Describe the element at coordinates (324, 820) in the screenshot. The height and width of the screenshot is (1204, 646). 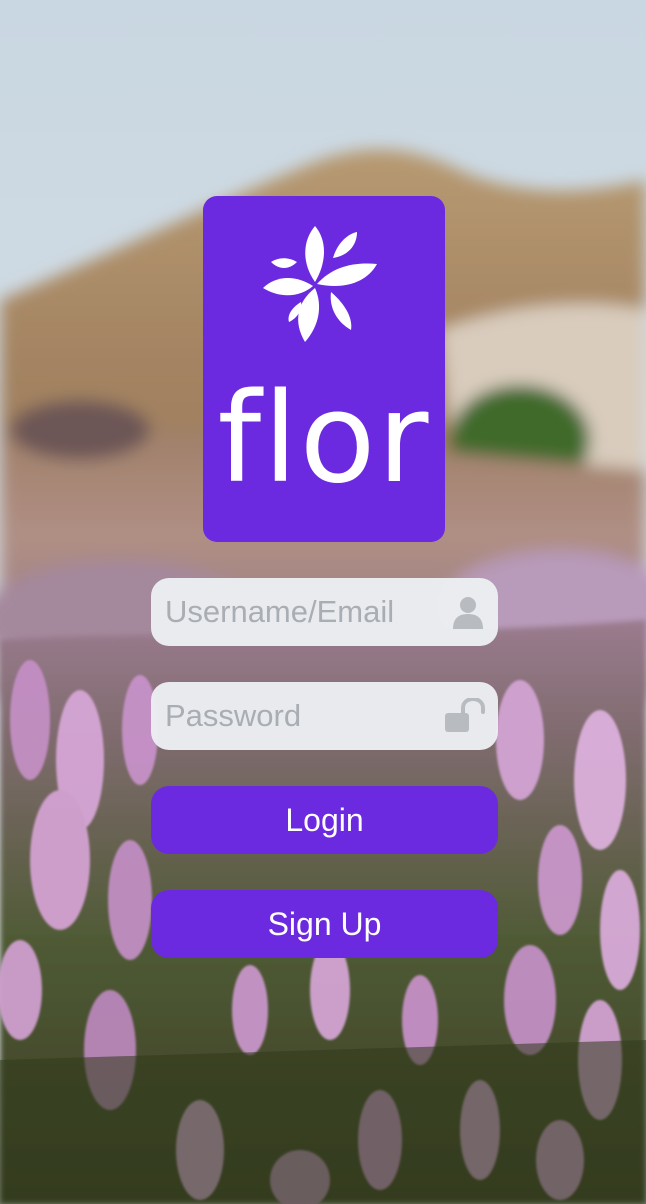
I see `login-button: Login` at that location.